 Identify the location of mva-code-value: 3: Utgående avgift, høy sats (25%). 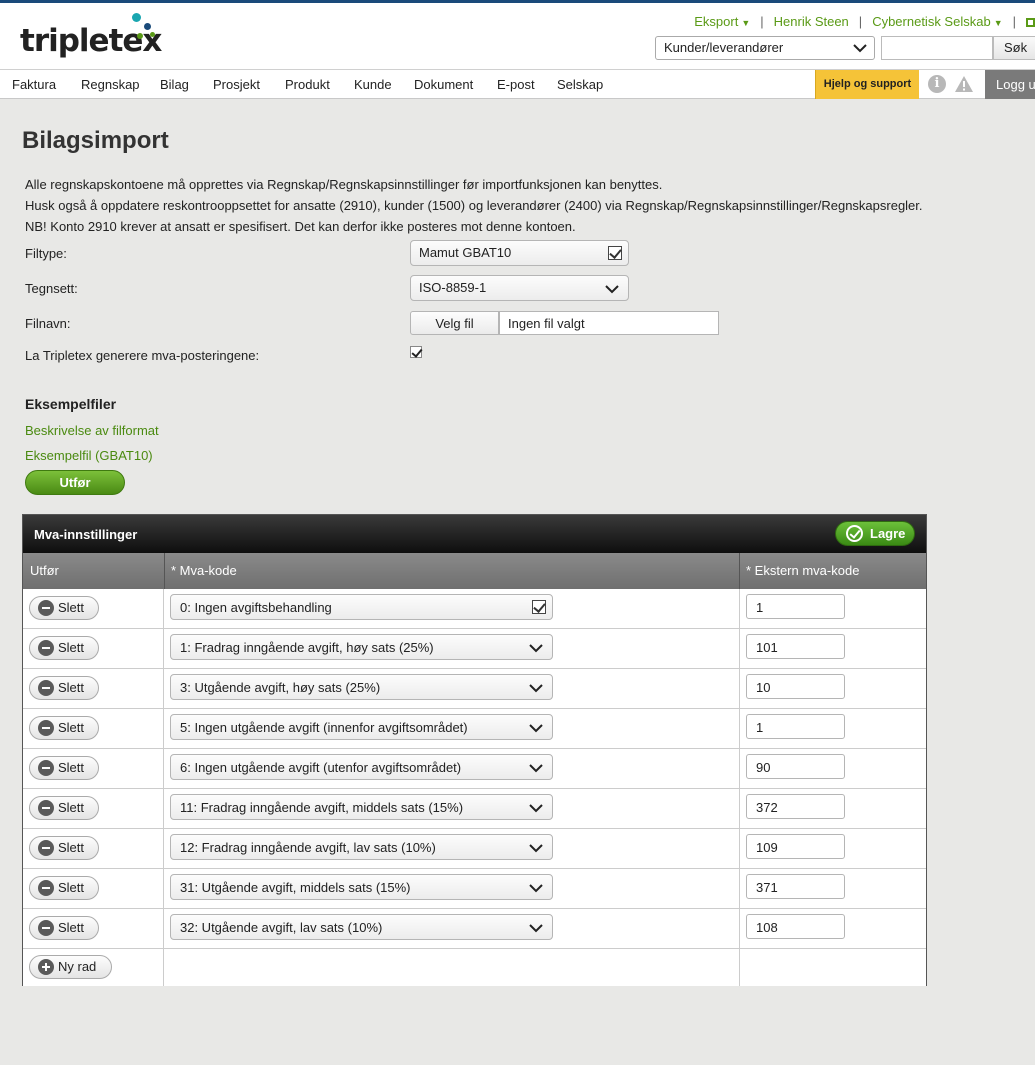
(280, 687).